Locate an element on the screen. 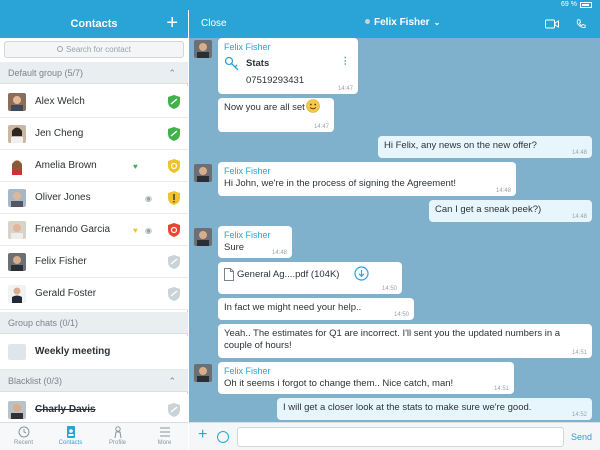 This screenshot has height=450, width=600. tab-recent: Recent is located at coordinates (23, 437).